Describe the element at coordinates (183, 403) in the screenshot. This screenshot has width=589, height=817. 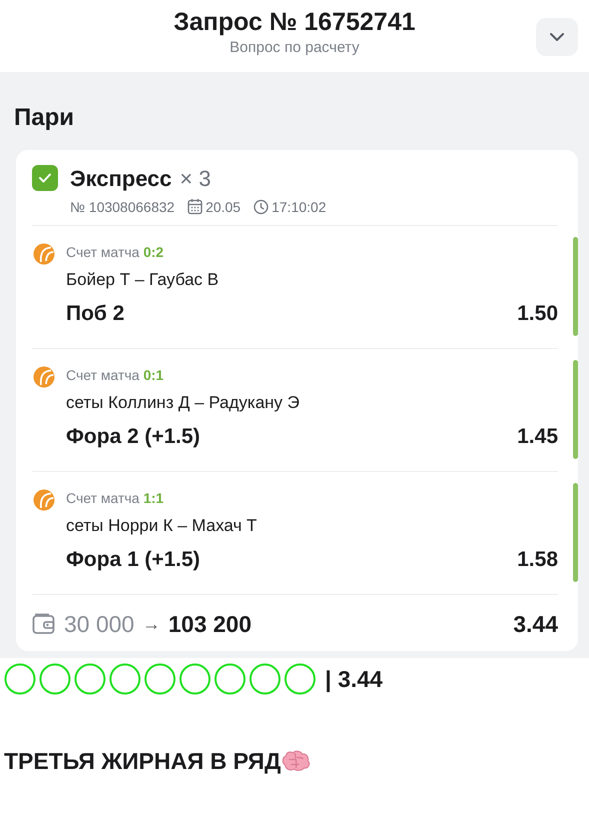
I see `match-name: сеты Коллинз Д – Радукану Э` at that location.